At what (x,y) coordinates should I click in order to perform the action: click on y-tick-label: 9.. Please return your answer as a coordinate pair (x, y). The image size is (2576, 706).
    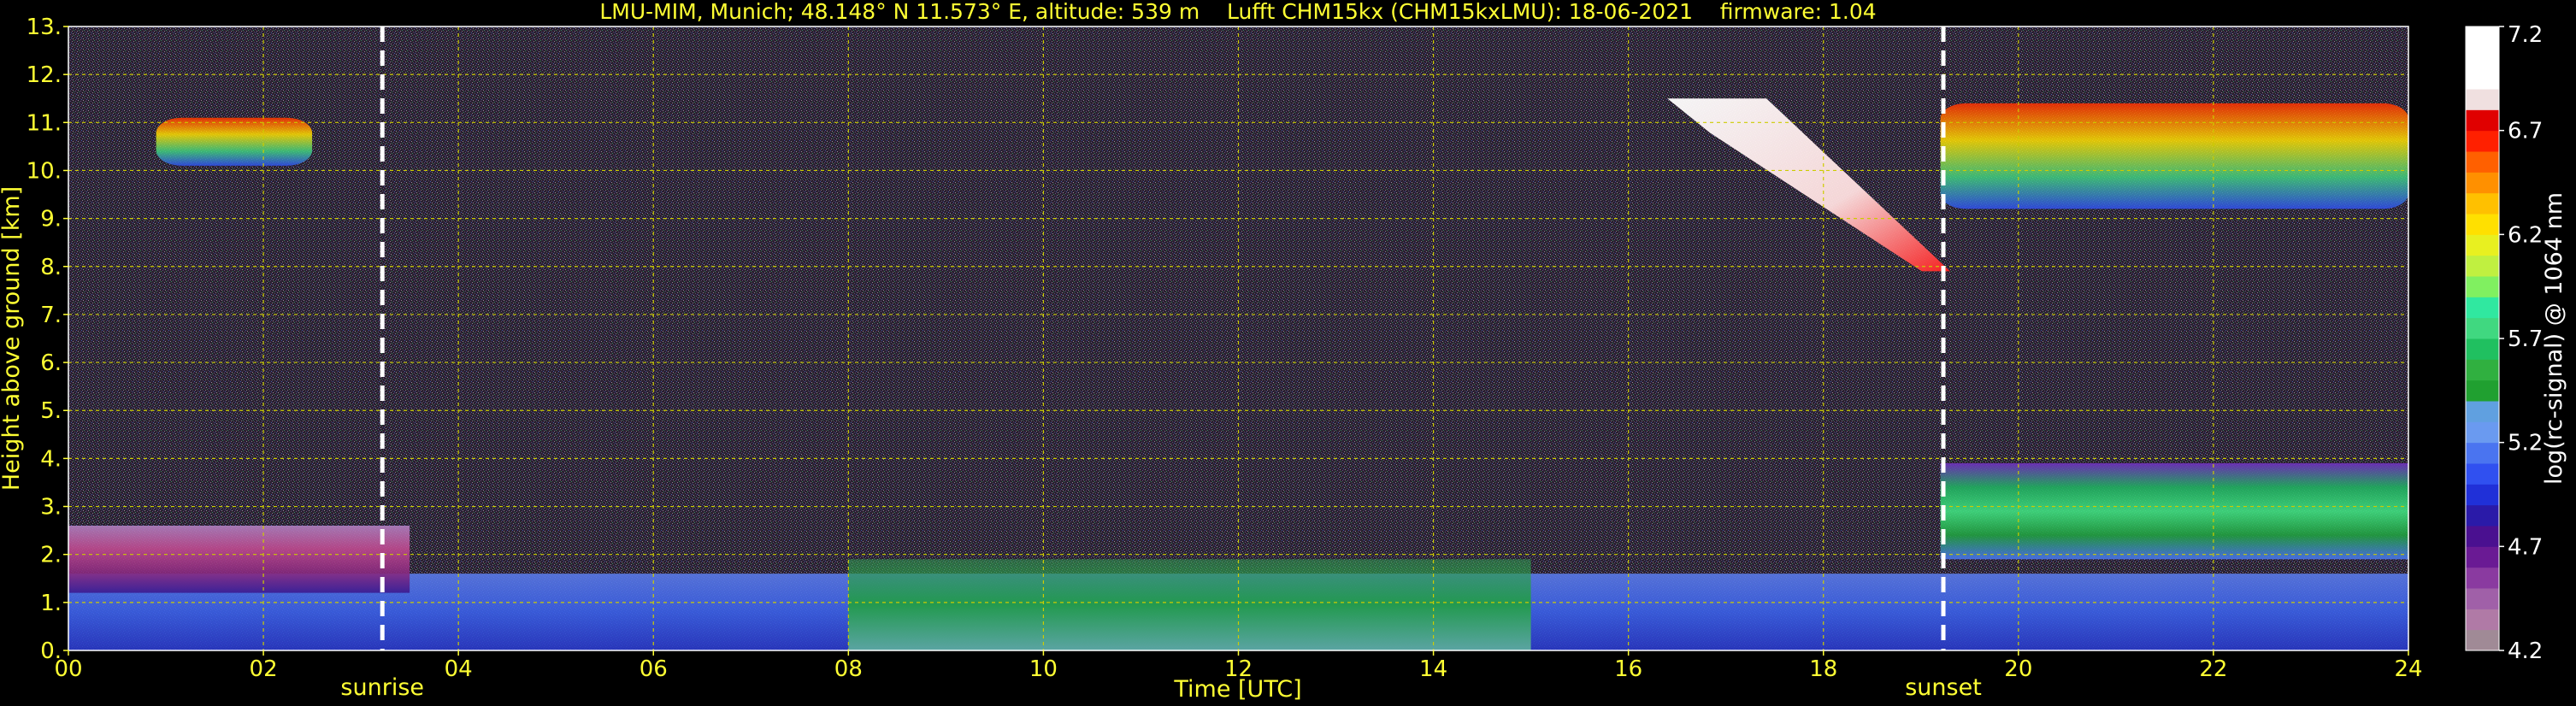
    Looking at the image, I should click on (51, 219).